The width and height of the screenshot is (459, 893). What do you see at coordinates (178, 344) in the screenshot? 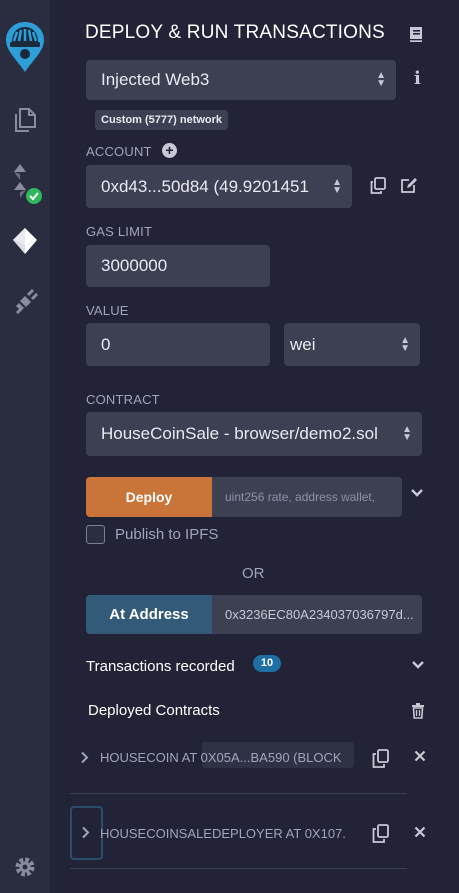
I see `value-input: 0` at bounding box center [178, 344].